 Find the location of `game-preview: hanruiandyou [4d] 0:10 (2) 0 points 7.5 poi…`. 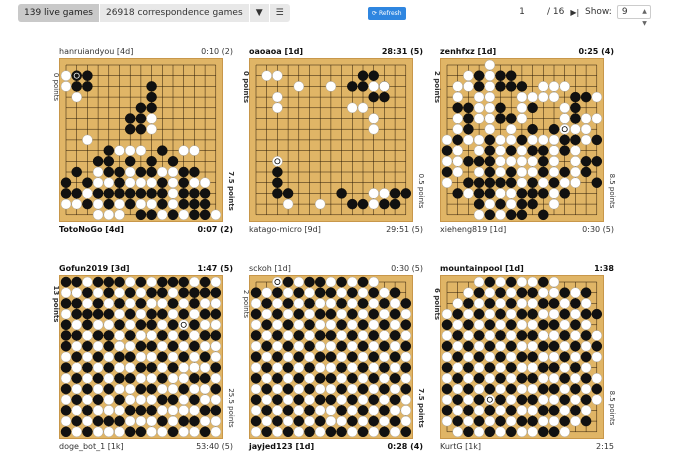

game-preview: hanruiandyou [4d] 0:10 (2) 0 points 7.5 poi… is located at coordinates (148, 144).